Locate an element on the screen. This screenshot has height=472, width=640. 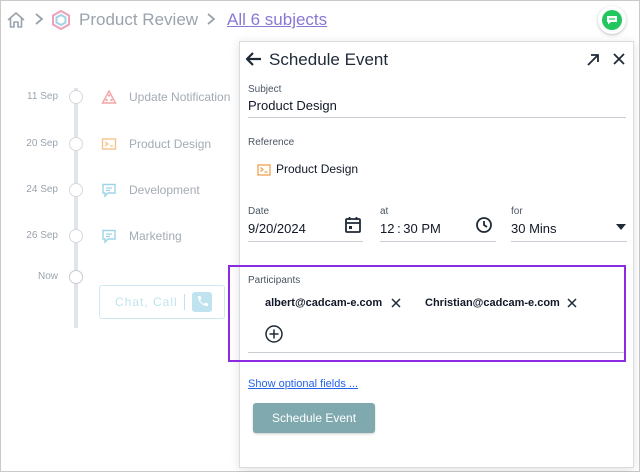
breadcrumb: Product Review All 6 subjects is located at coordinates (320, 20).